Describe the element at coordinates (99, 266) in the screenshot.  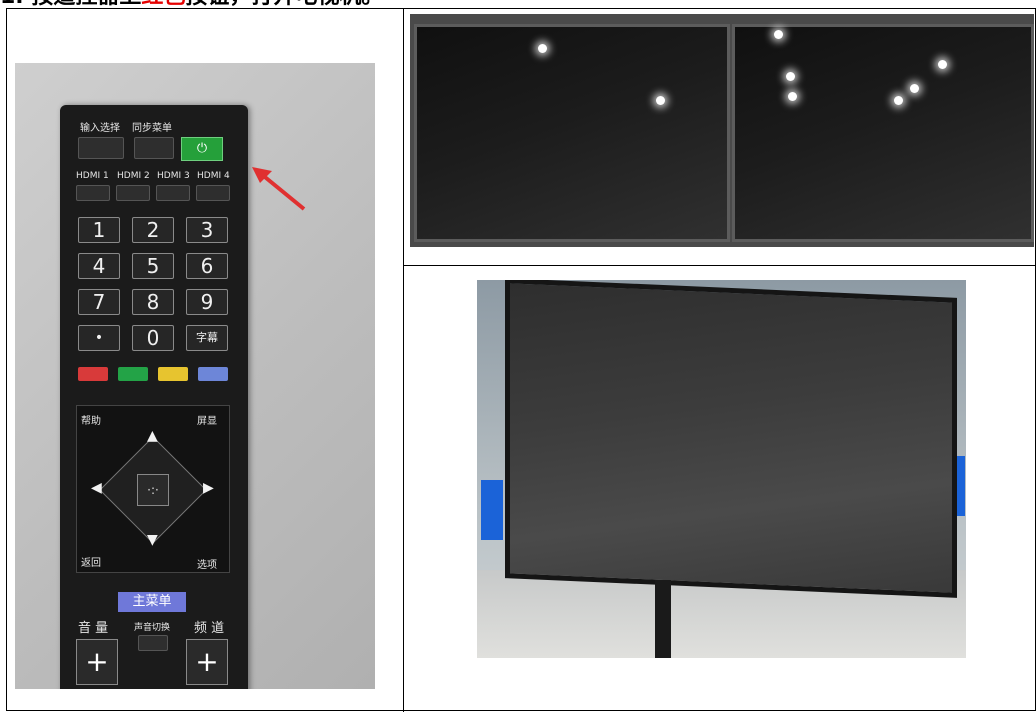
I see `key-4: 4` at that location.